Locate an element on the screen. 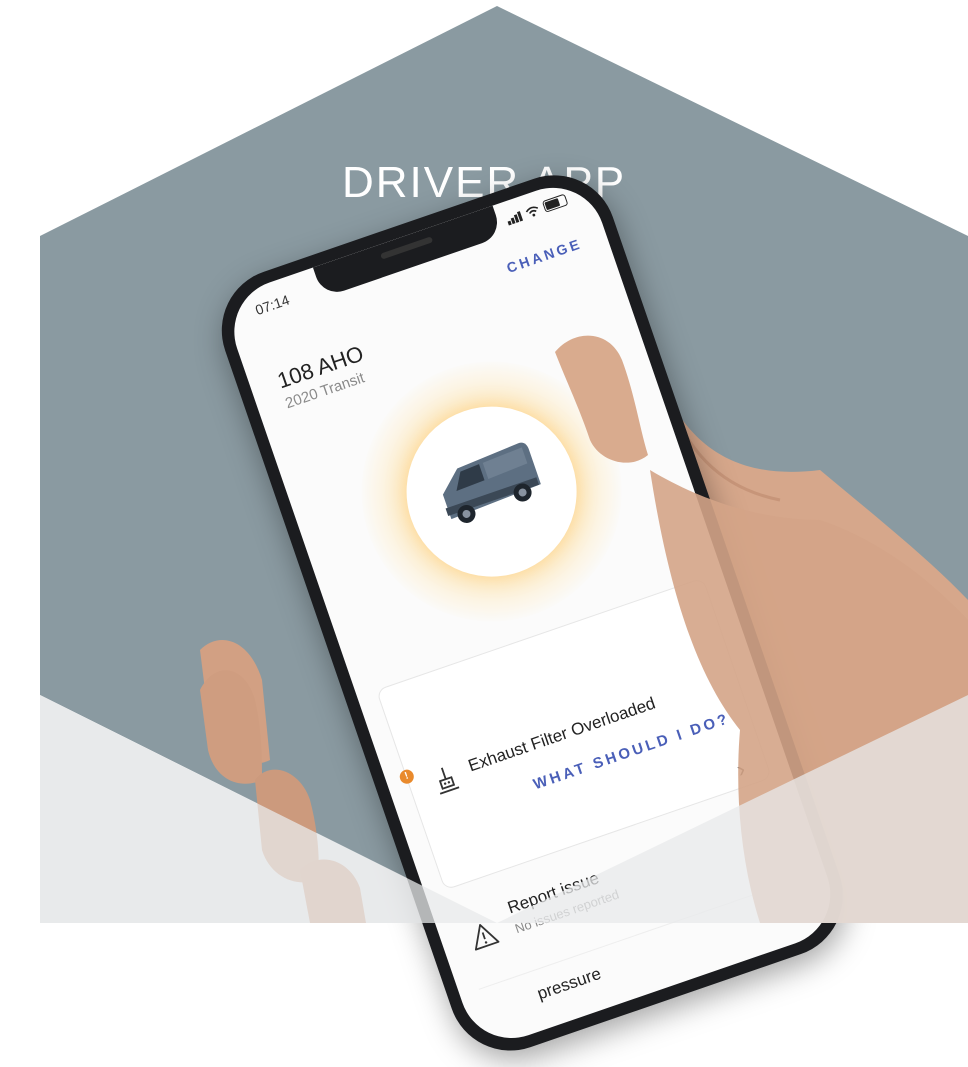  warning-triangle-icon is located at coordinates (487, 937).